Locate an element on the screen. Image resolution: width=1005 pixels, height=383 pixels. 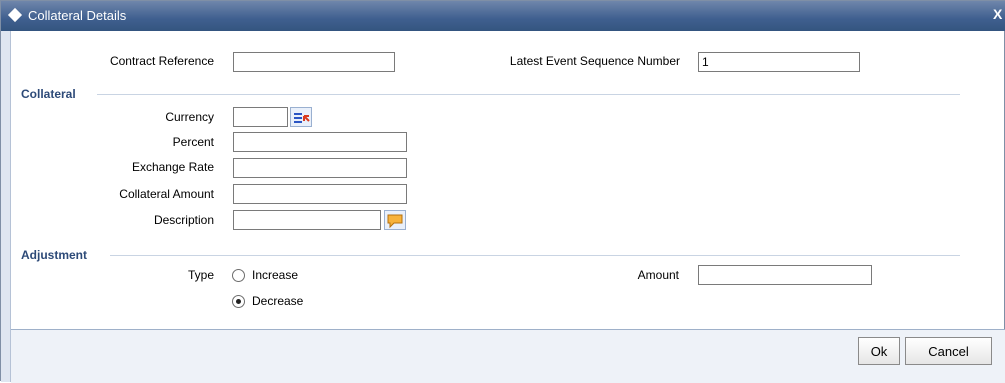
description-edit-button is located at coordinates (395, 220).